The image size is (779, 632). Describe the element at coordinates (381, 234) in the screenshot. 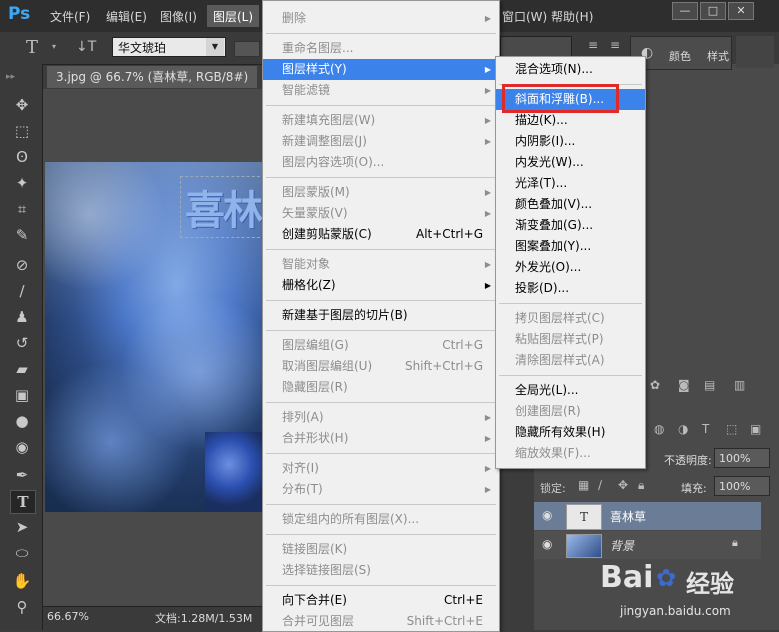

I see `menu-item: 创建剪贴蒙版(C) Alt+Ctrl+G` at that location.